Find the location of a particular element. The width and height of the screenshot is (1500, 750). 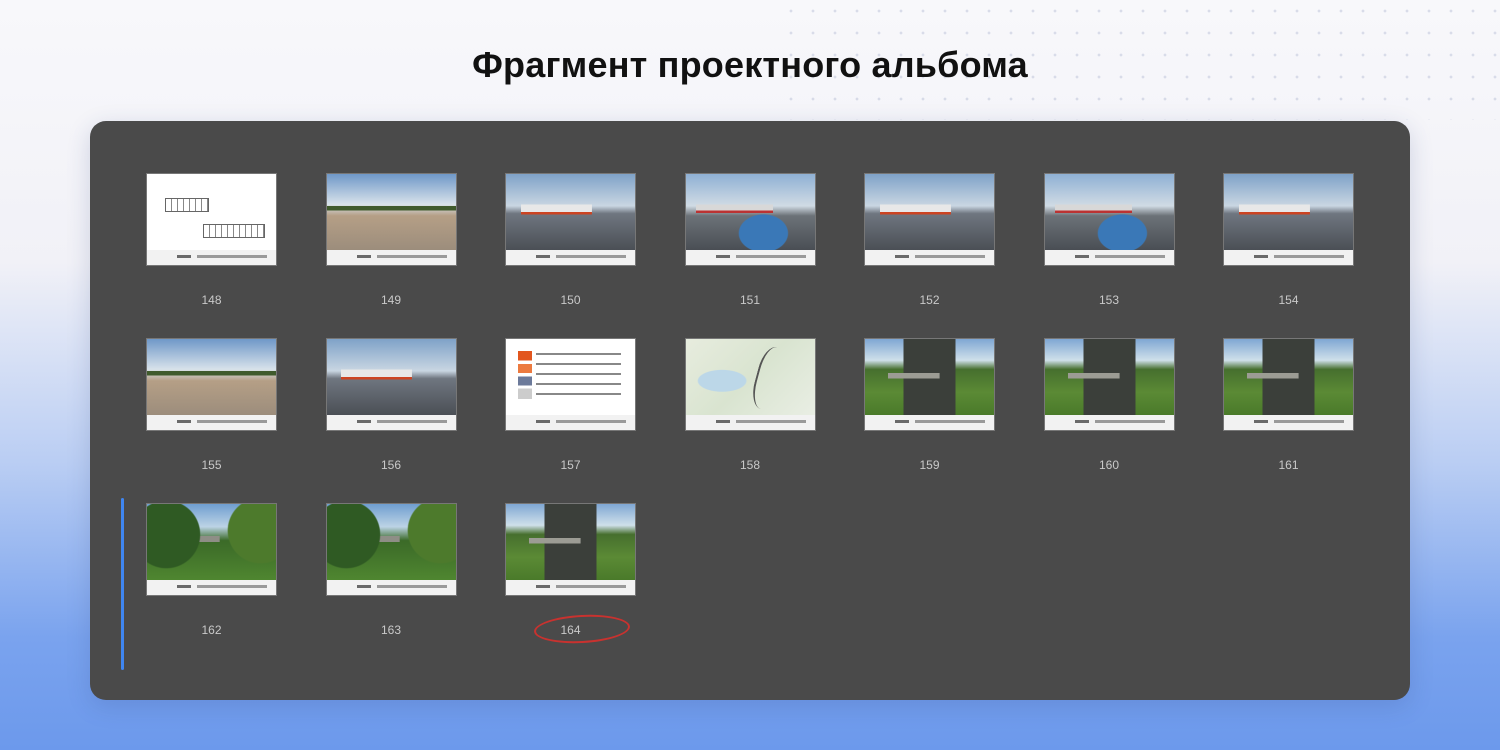

page-thumbnail-160: 160 is located at coordinates (1109, 405).